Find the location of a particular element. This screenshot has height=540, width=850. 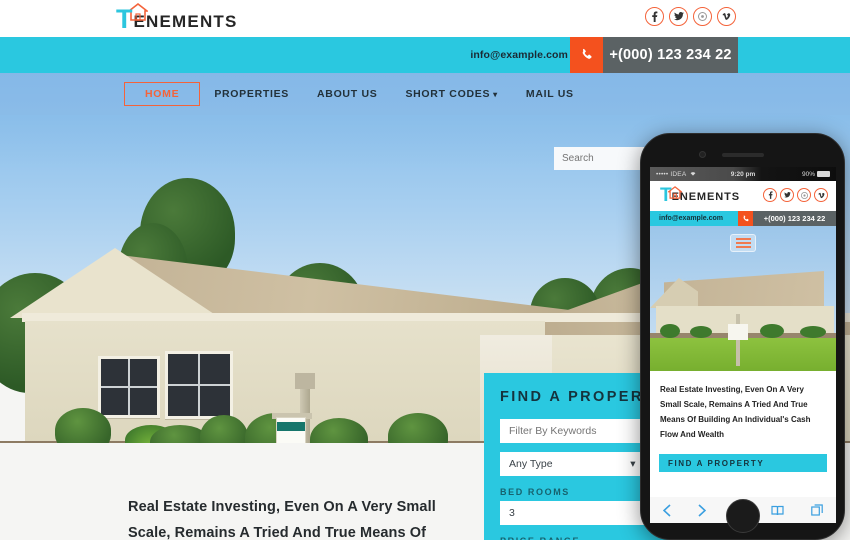

for-sale-sign is located at coordinates (738, 332).